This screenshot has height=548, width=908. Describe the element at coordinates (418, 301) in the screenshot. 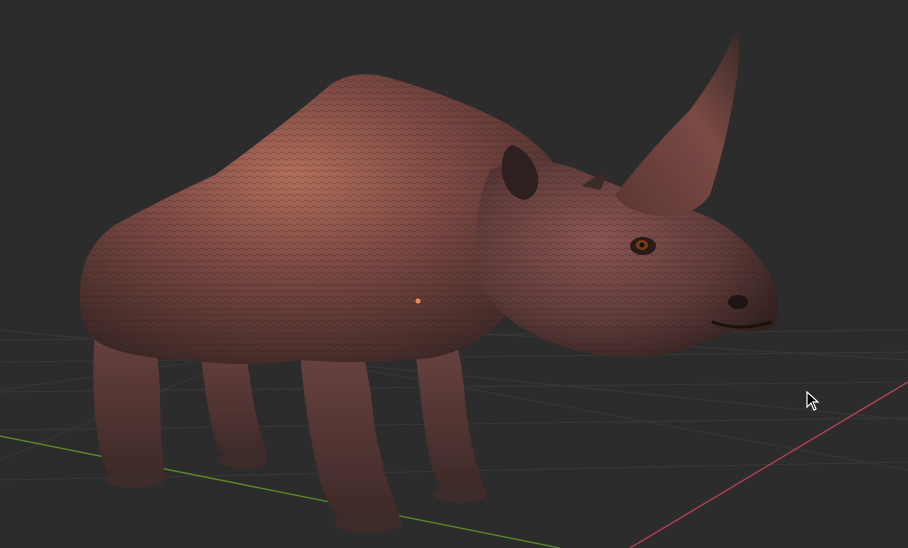

I see `origin-point` at that location.